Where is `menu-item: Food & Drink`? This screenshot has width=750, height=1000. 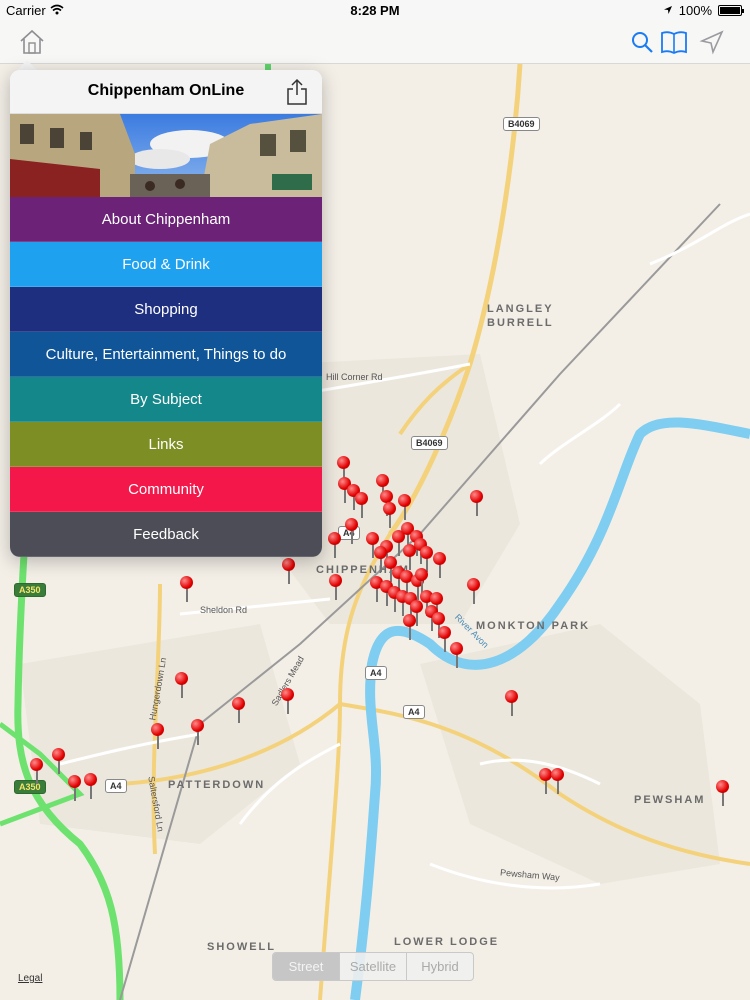 menu-item: Food & Drink is located at coordinates (166, 264).